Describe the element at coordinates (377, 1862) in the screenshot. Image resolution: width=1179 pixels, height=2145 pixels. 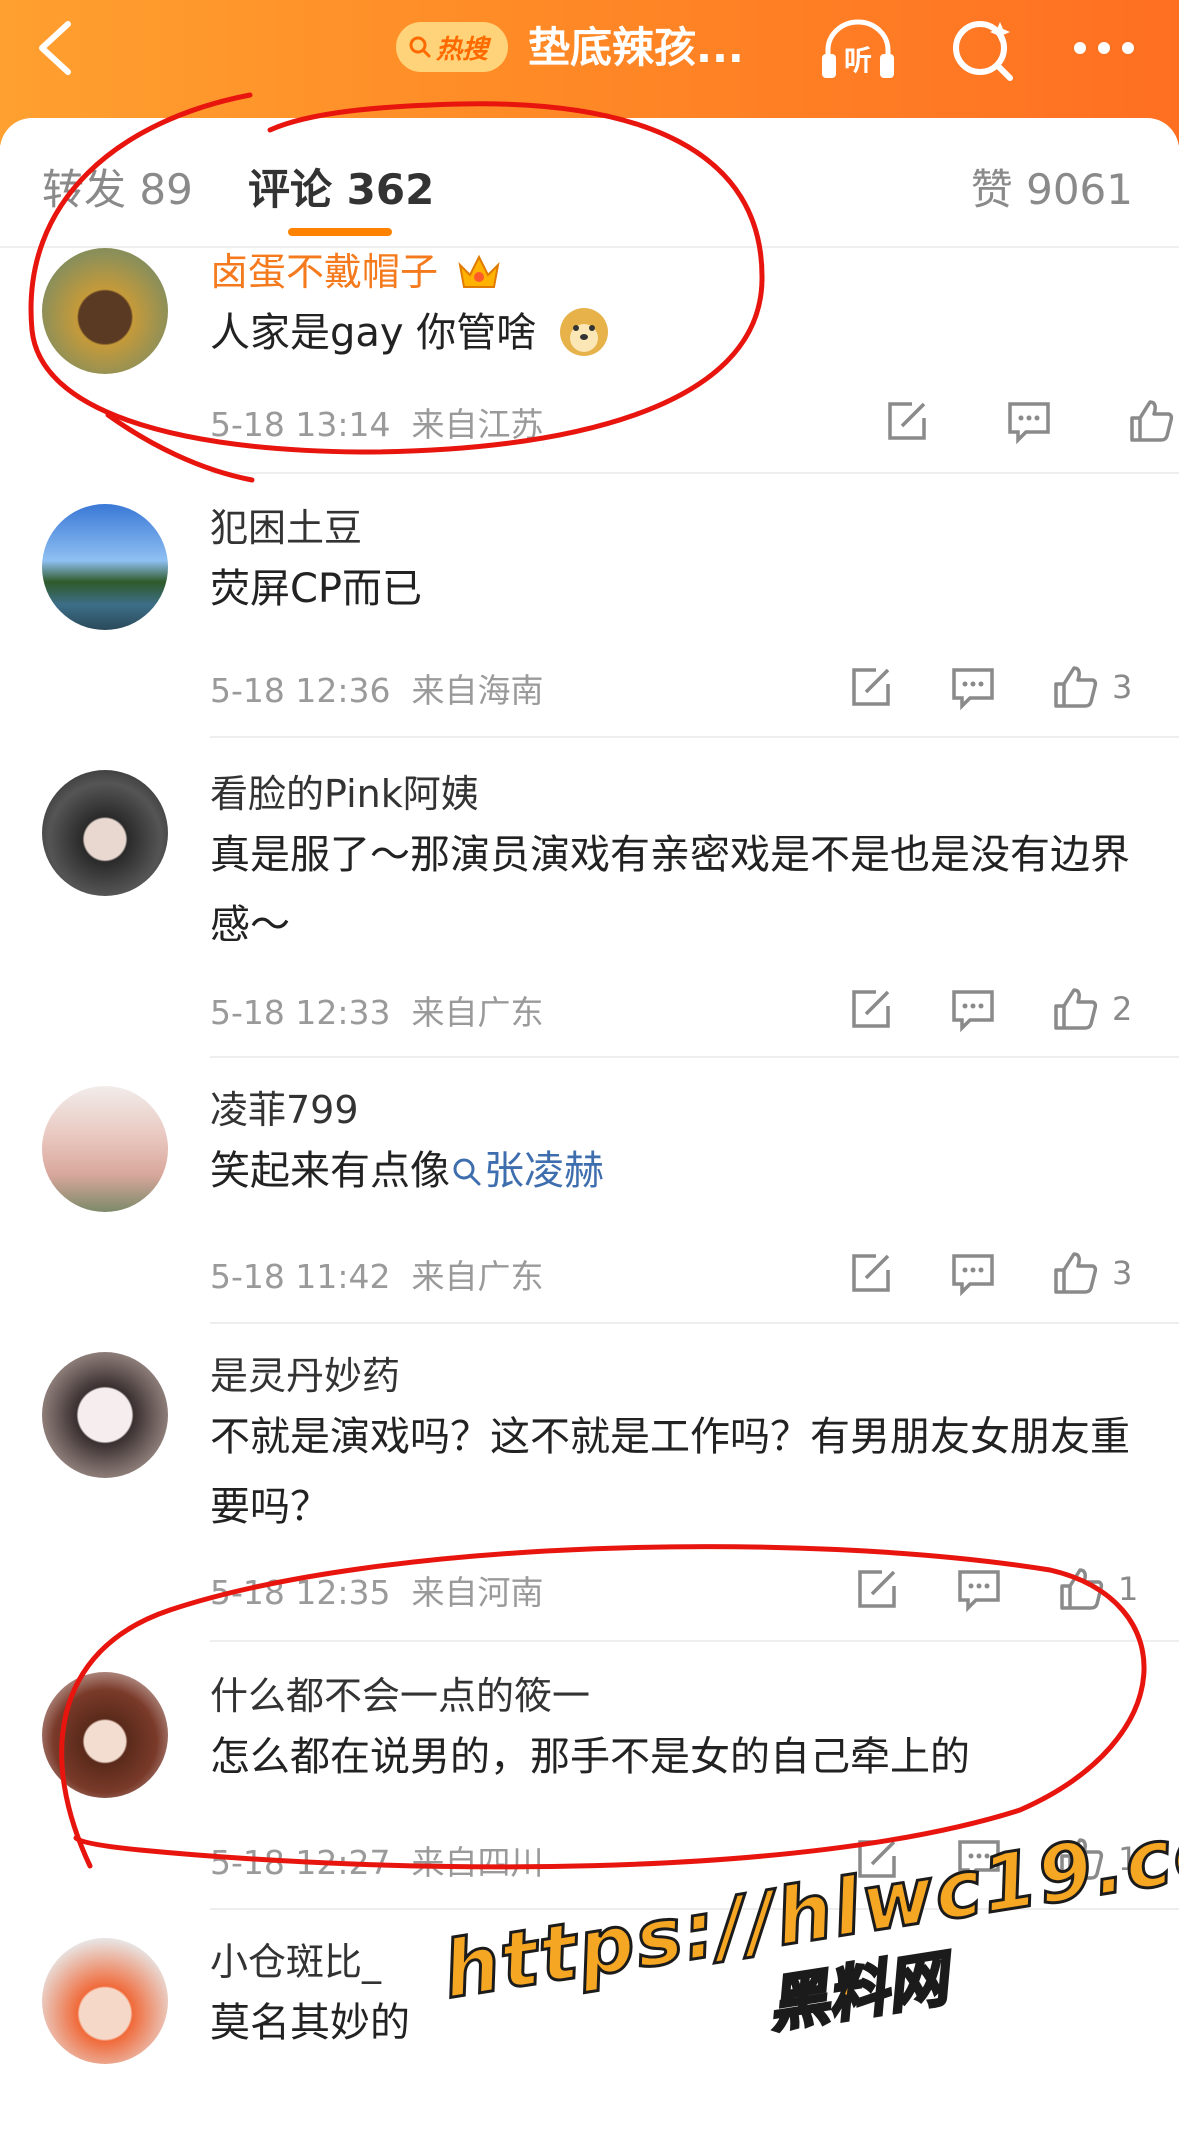
I see `comment-meta: 5-18 12:27 来自四川` at that location.